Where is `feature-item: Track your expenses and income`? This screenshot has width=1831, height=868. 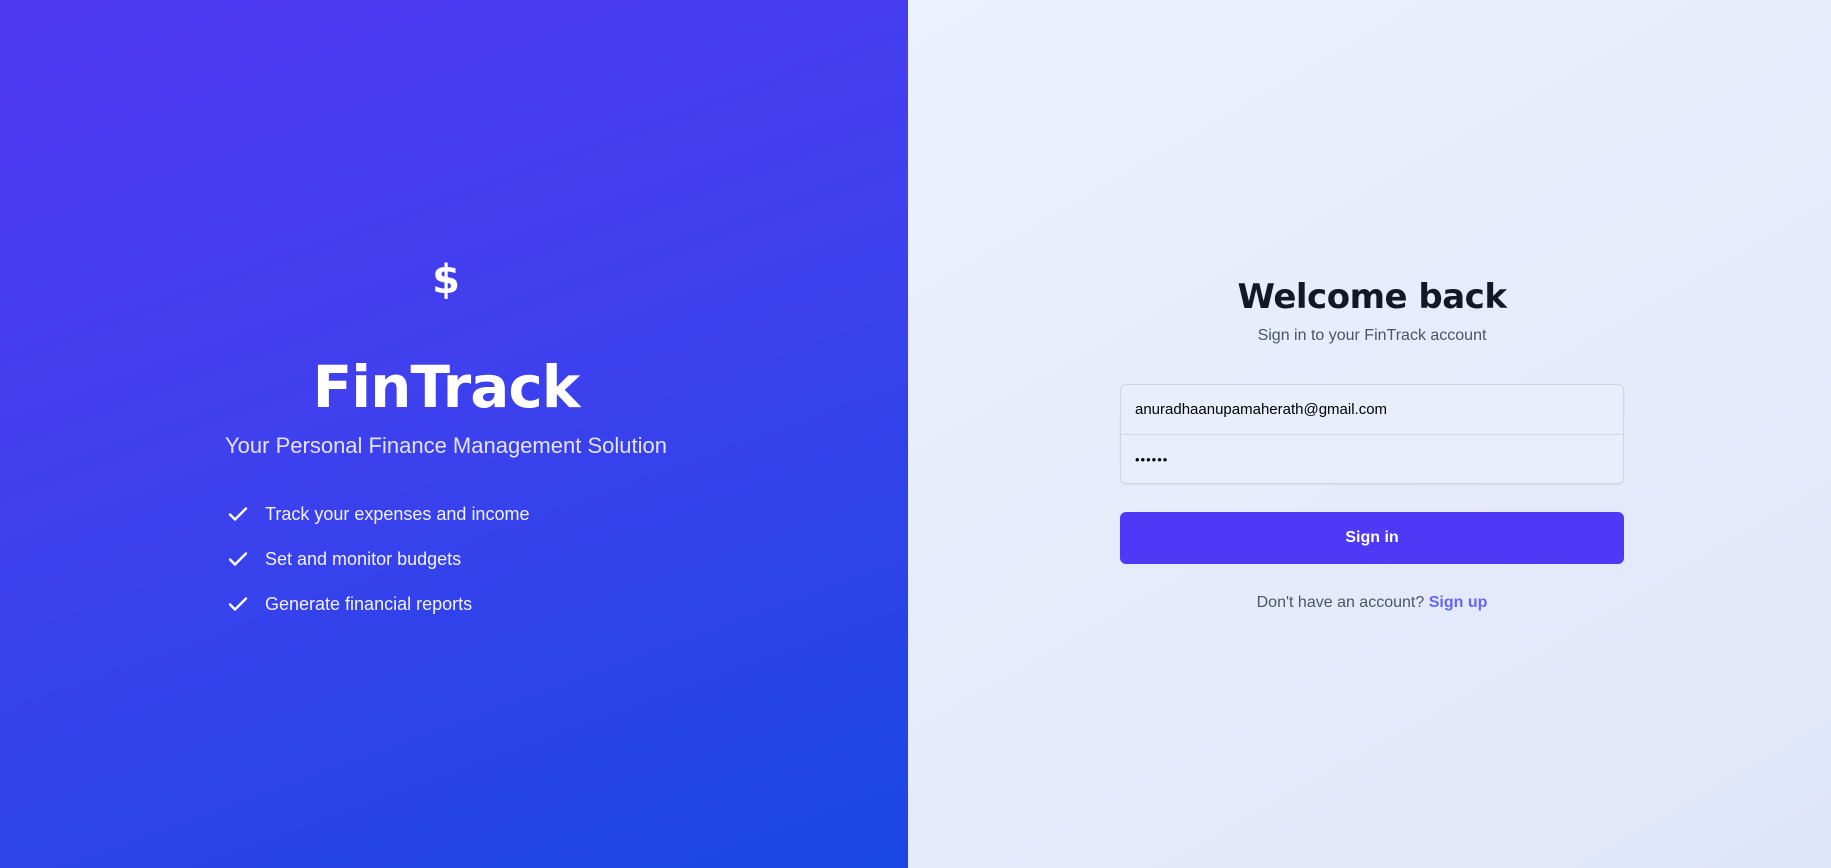 feature-item: Track your expenses and income is located at coordinates (377, 514).